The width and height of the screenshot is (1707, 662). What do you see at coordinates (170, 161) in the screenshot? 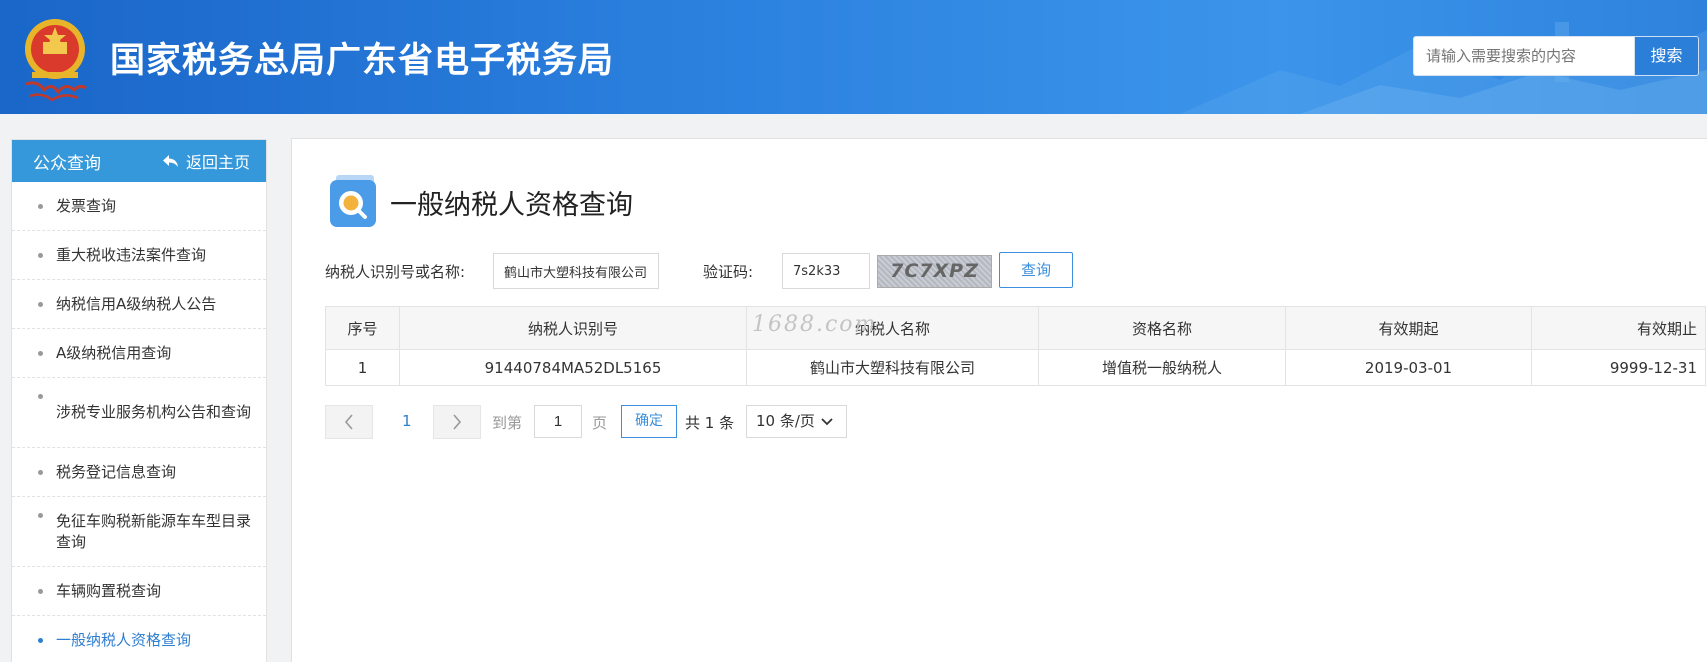
I see `reply-arrow-icon` at bounding box center [170, 161].